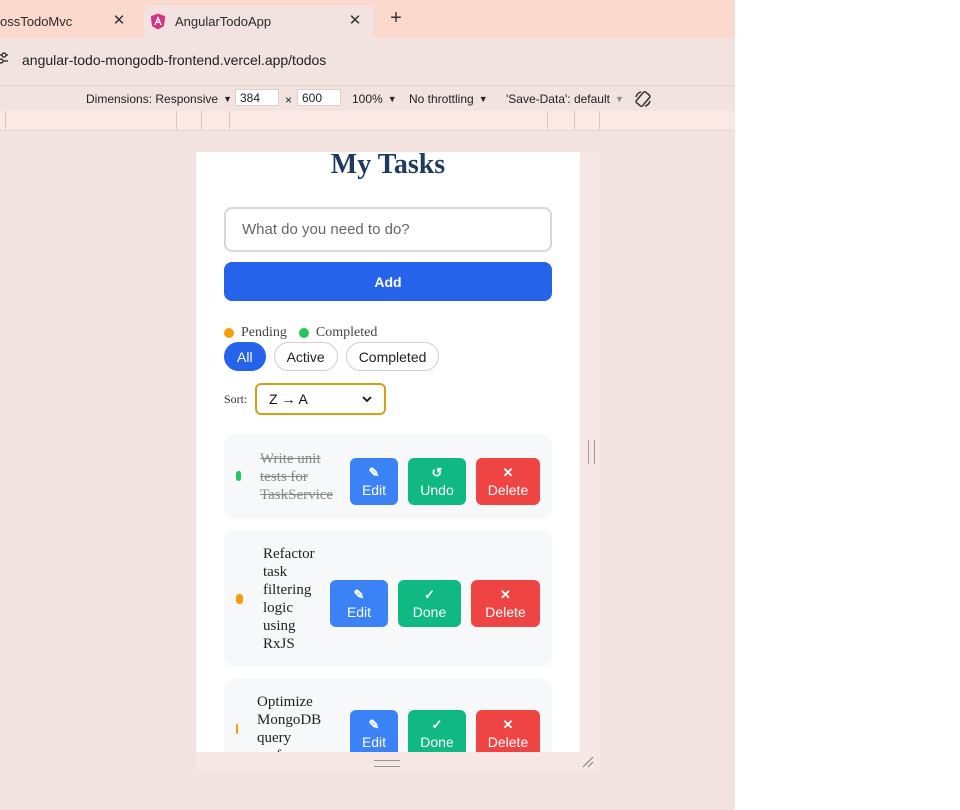  Describe the element at coordinates (396, 18) in the screenshot. I see `new-tab-icon: +` at that location.